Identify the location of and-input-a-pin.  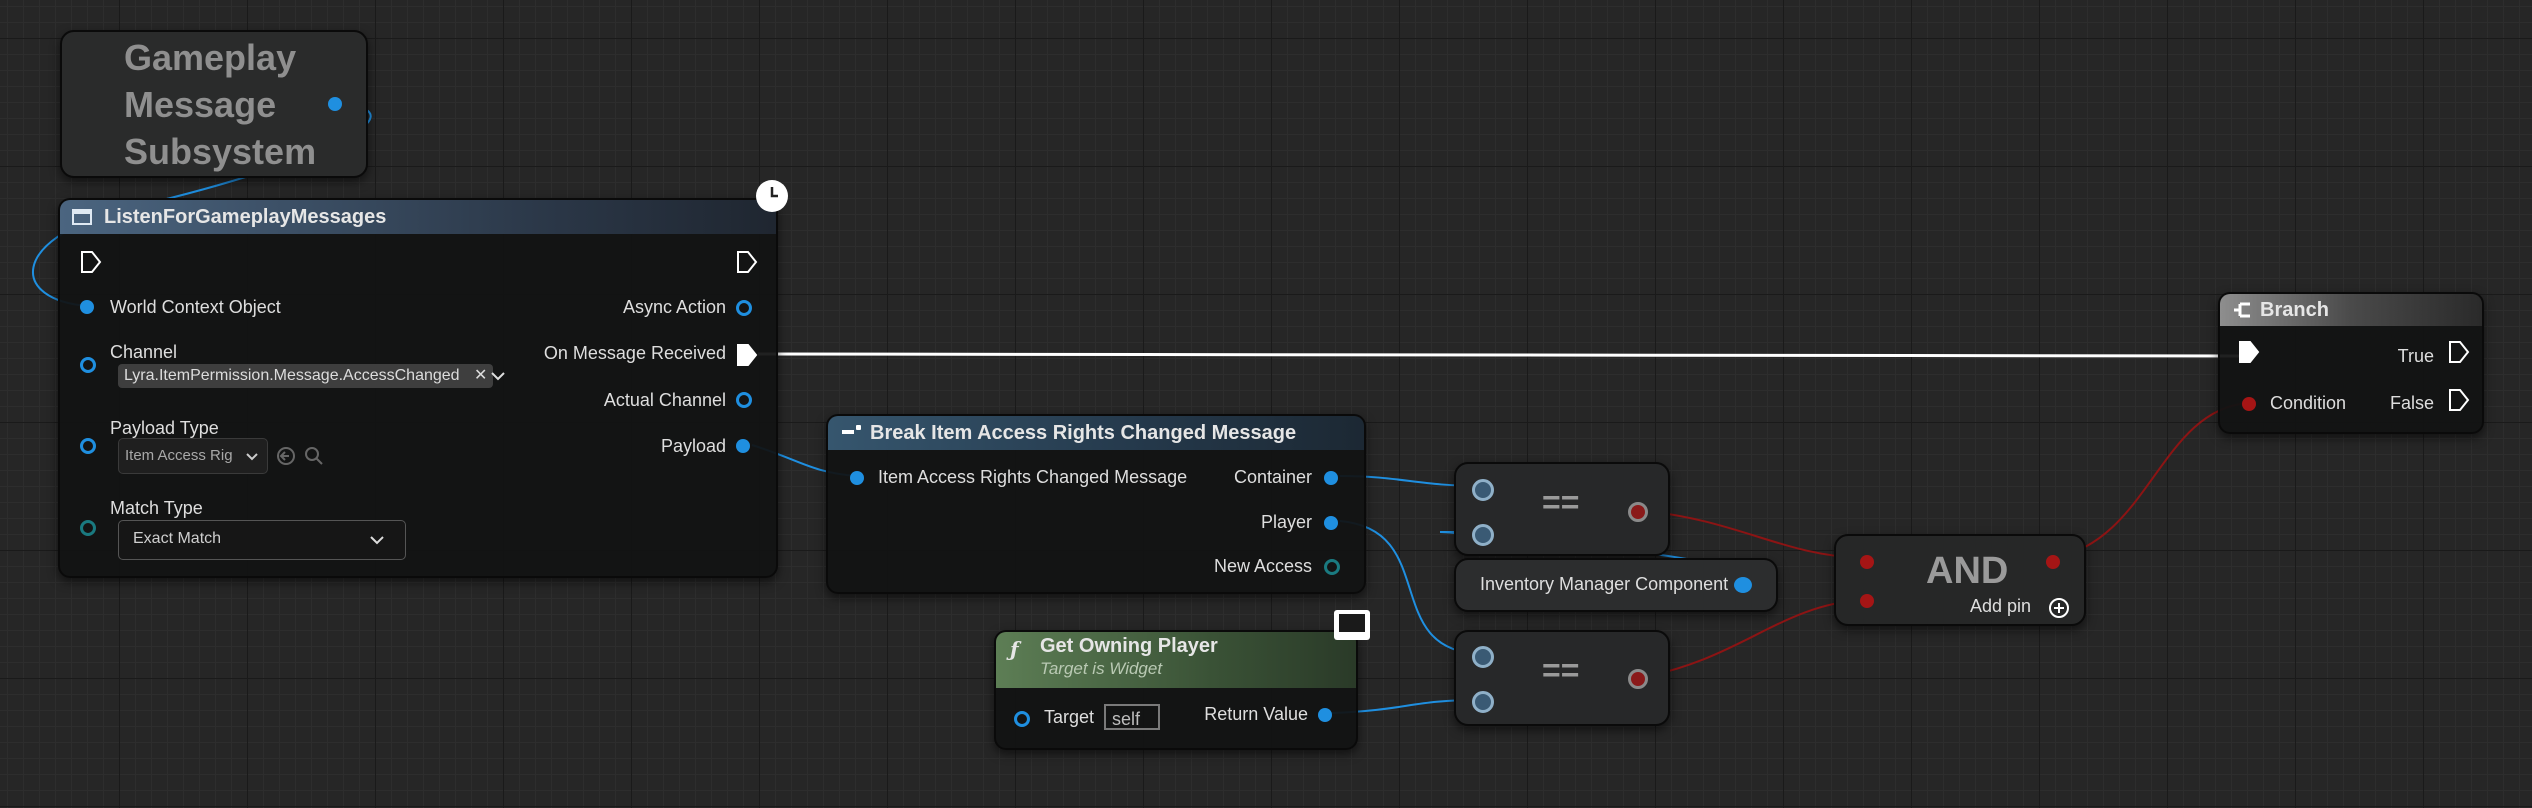
(1867, 562).